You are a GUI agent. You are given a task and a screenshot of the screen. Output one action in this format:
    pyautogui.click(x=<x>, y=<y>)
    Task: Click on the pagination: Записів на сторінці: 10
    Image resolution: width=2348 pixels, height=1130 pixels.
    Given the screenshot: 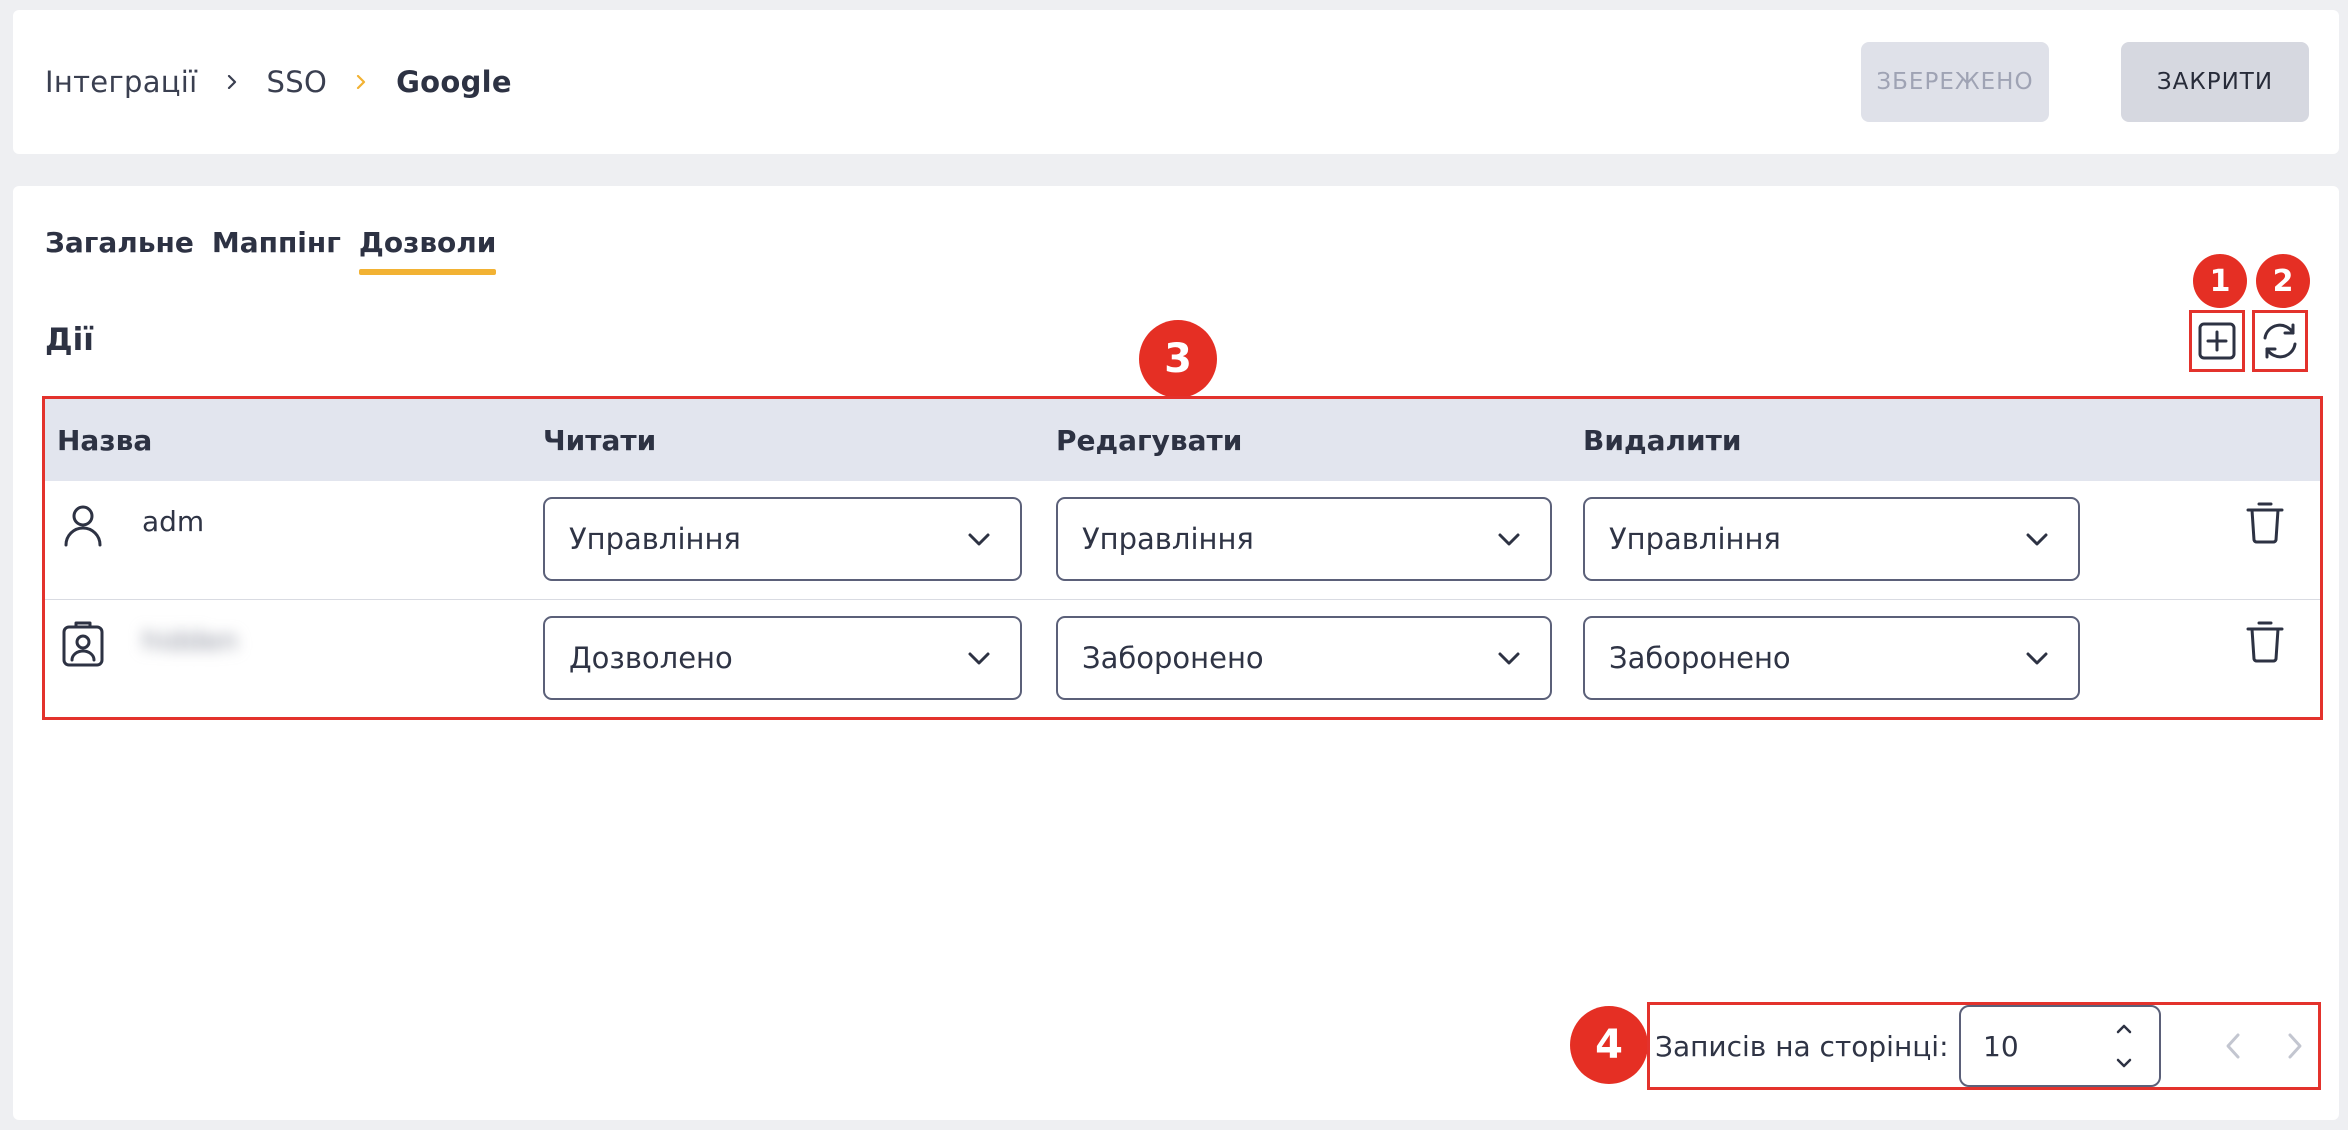 What is the action you would take?
    pyautogui.click(x=1984, y=1046)
    